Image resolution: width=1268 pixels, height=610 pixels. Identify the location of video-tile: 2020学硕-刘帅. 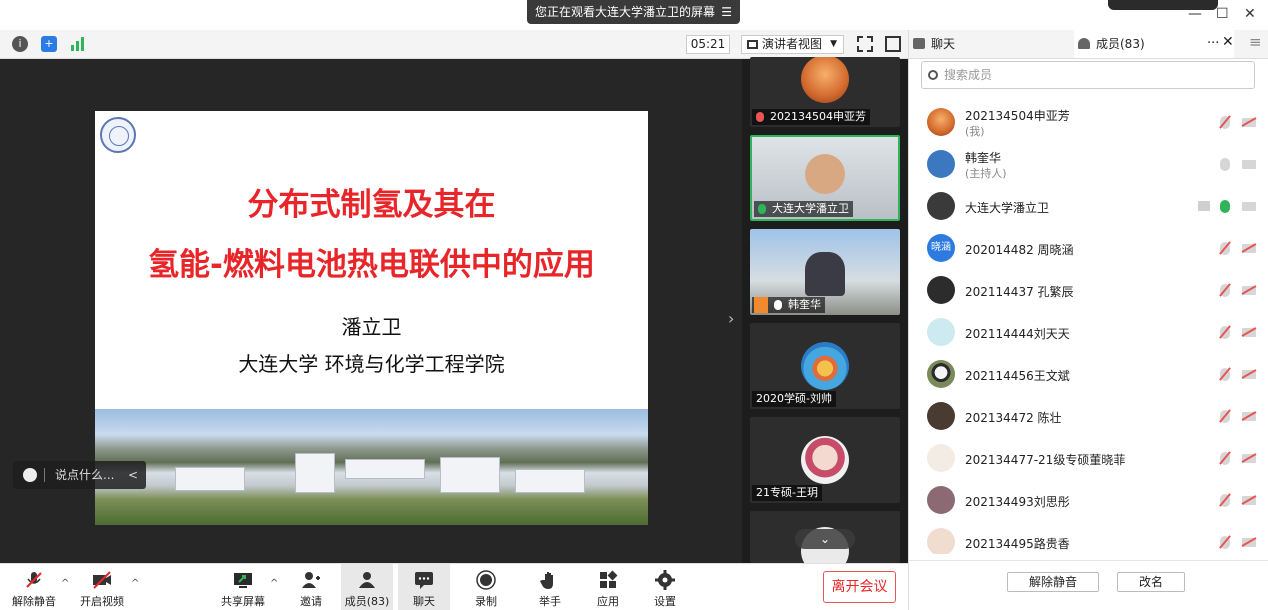
(825, 366).